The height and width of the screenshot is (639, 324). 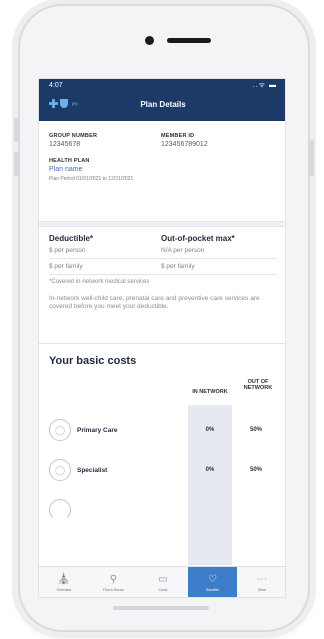 What do you see at coordinates (198, 238) in the screenshot?
I see `oop-max-title: Out-of-pocket max*` at bounding box center [198, 238].